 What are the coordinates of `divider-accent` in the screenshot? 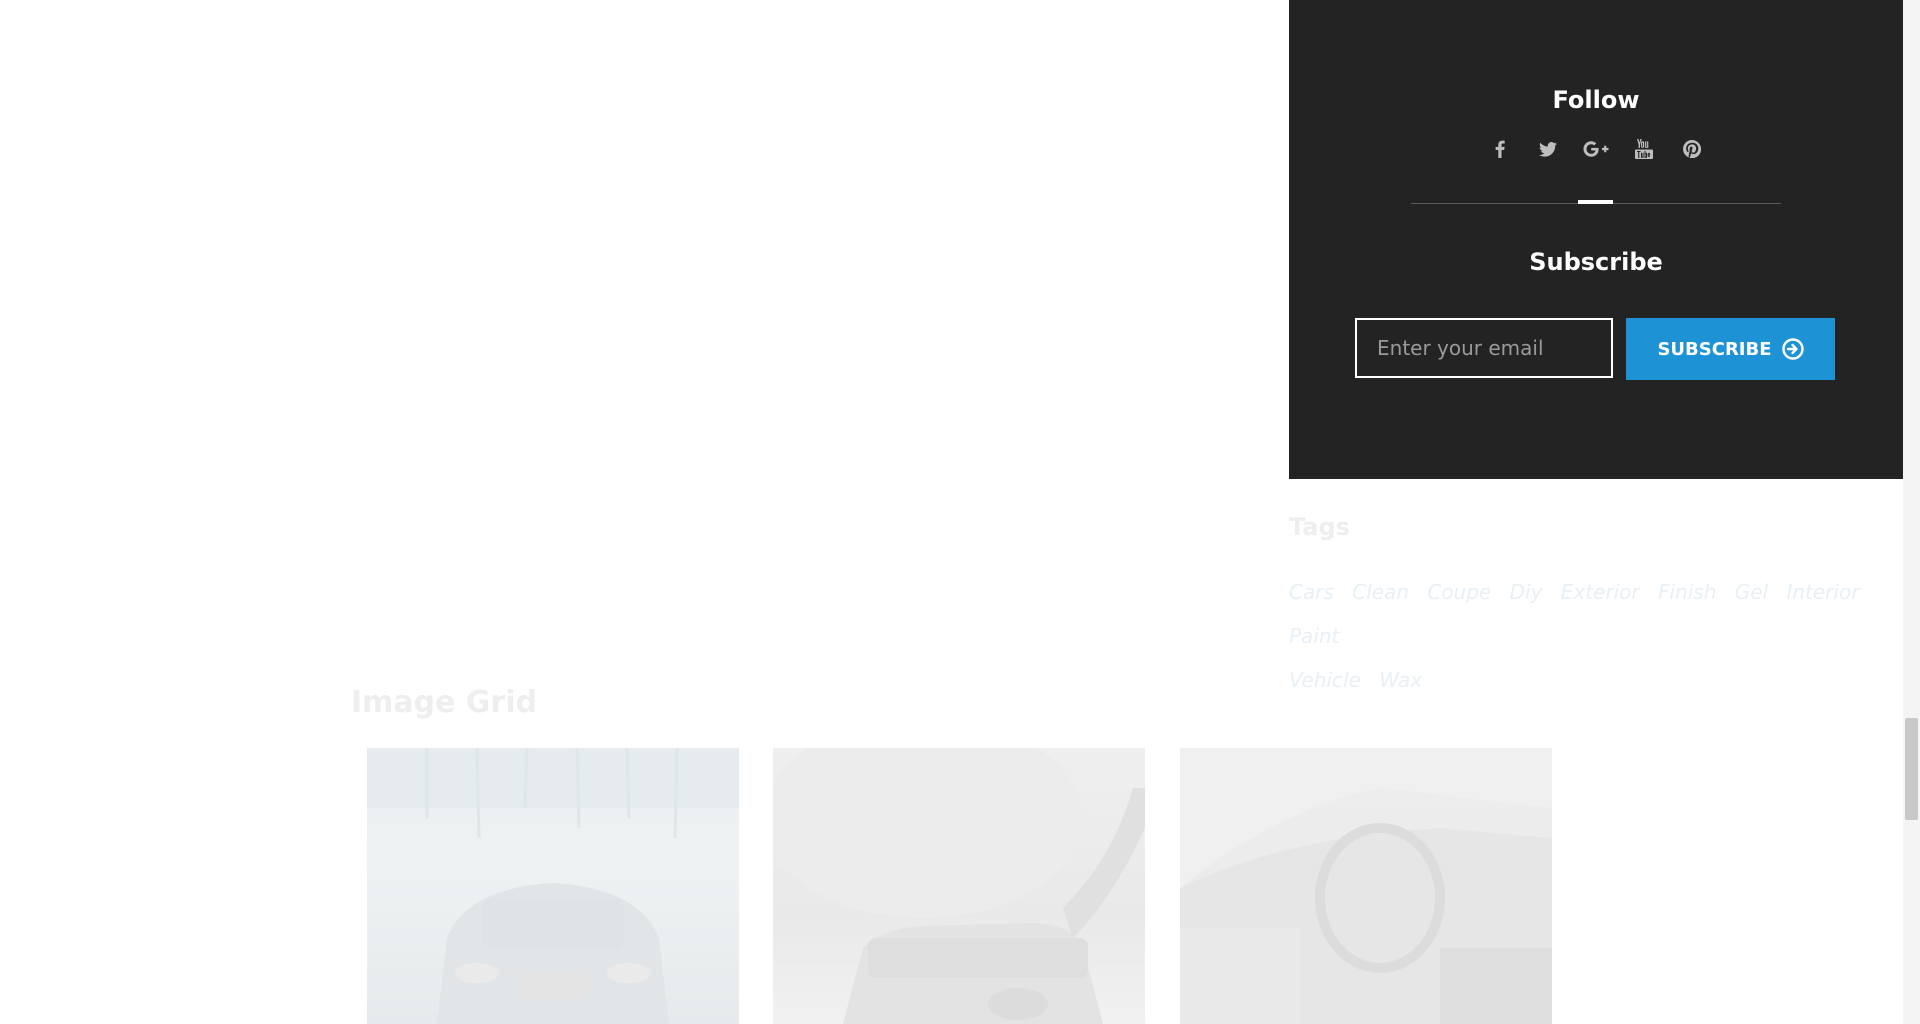 It's located at (1595, 202).